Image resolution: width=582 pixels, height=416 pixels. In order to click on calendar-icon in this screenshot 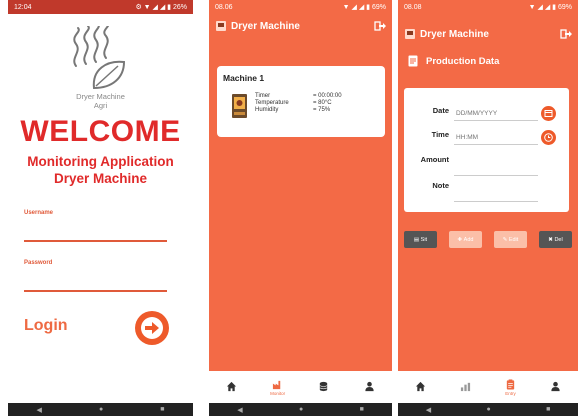, I will do `click(548, 113)`.